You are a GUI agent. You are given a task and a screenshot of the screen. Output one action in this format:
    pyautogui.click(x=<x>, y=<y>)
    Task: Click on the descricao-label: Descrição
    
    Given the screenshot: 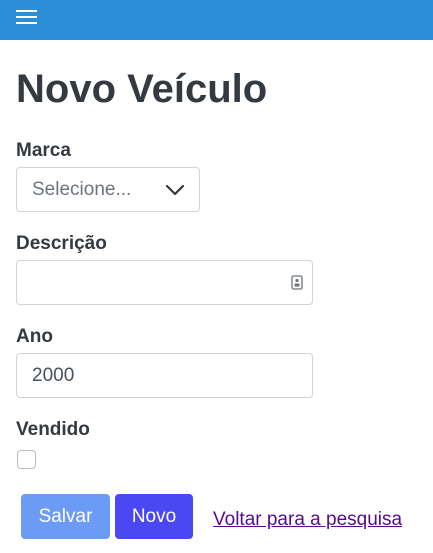 What is the action you would take?
    pyautogui.click(x=61, y=243)
    